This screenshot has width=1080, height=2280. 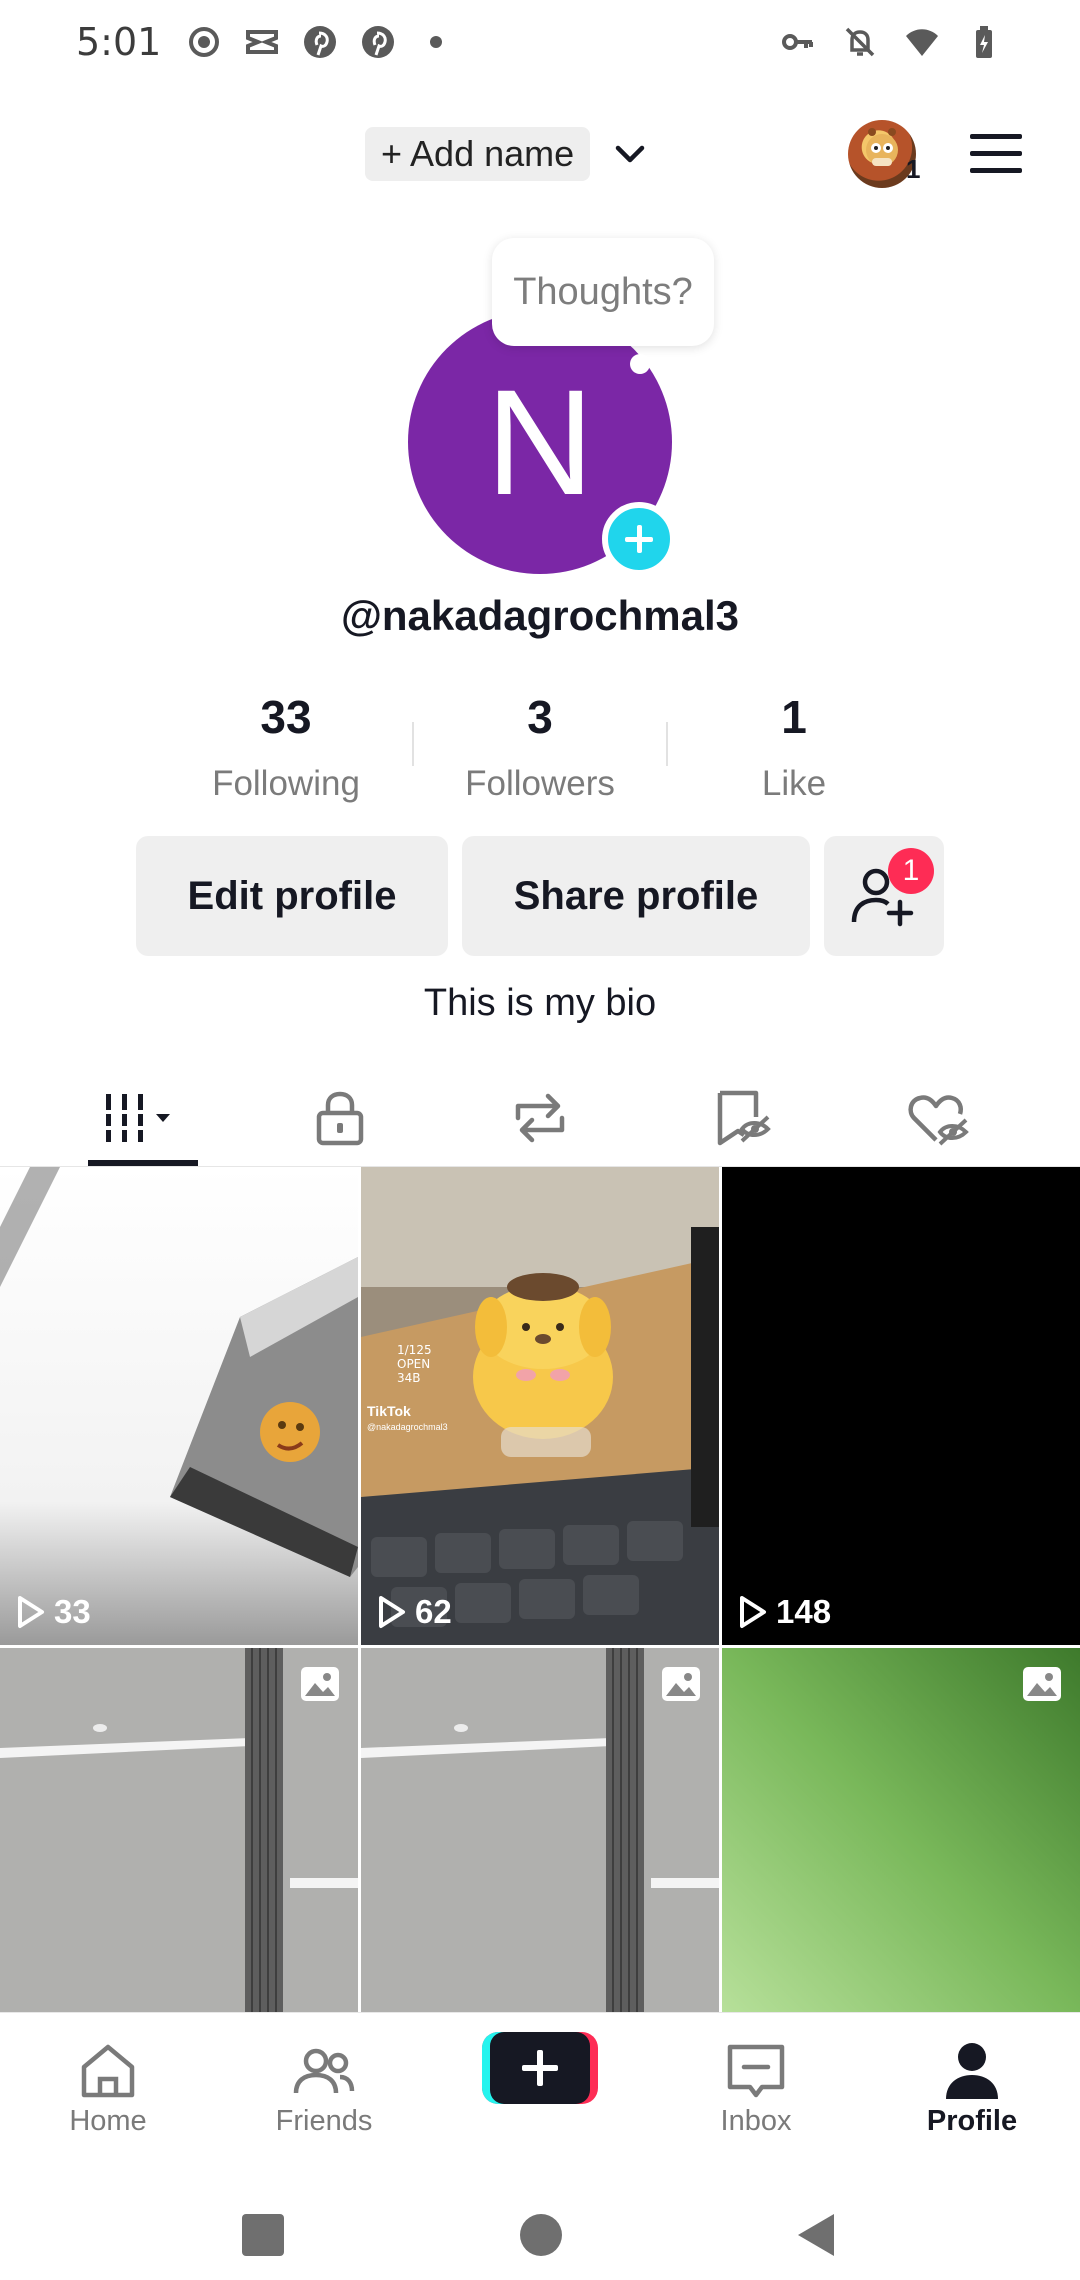 I want to click on nav-label: Inbox, so click(x=756, y=2121).